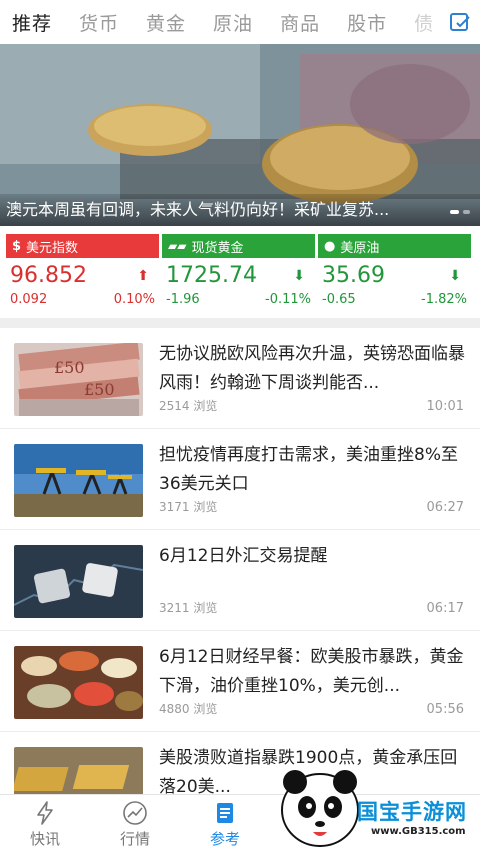  I want to click on quote-name: 美原油, so click(360, 248).